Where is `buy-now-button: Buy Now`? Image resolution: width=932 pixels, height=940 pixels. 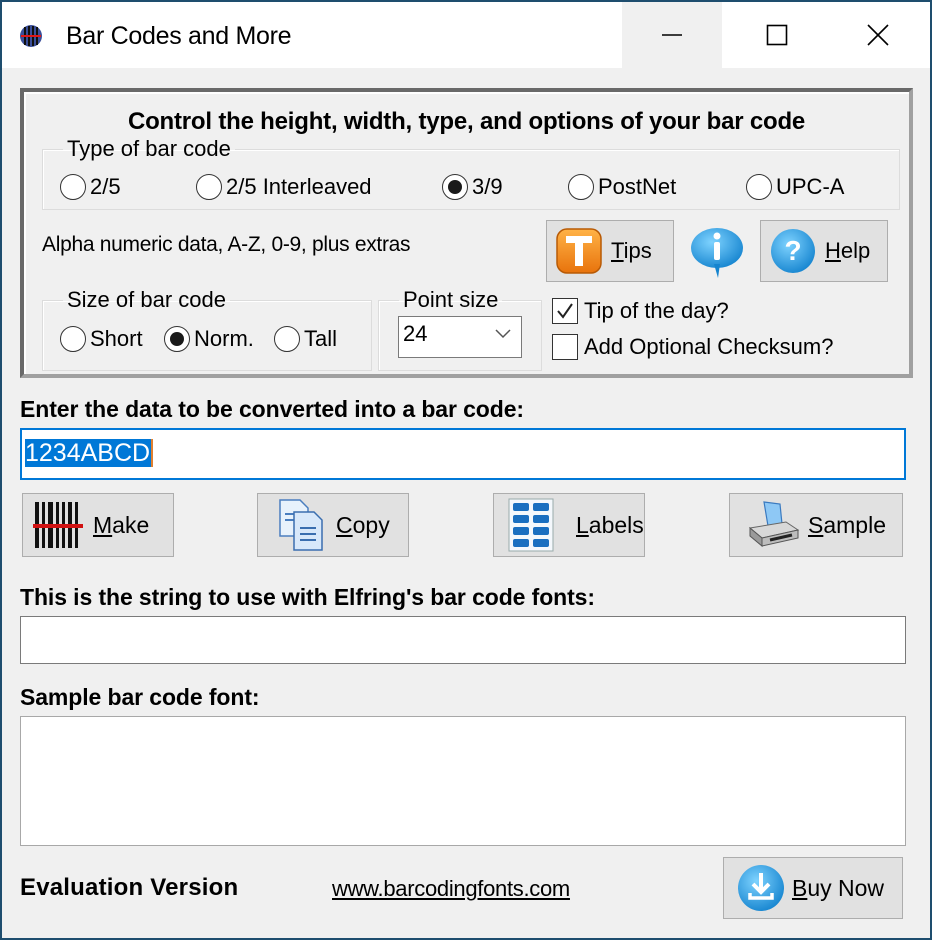
buy-now-button: Buy Now is located at coordinates (813, 888).